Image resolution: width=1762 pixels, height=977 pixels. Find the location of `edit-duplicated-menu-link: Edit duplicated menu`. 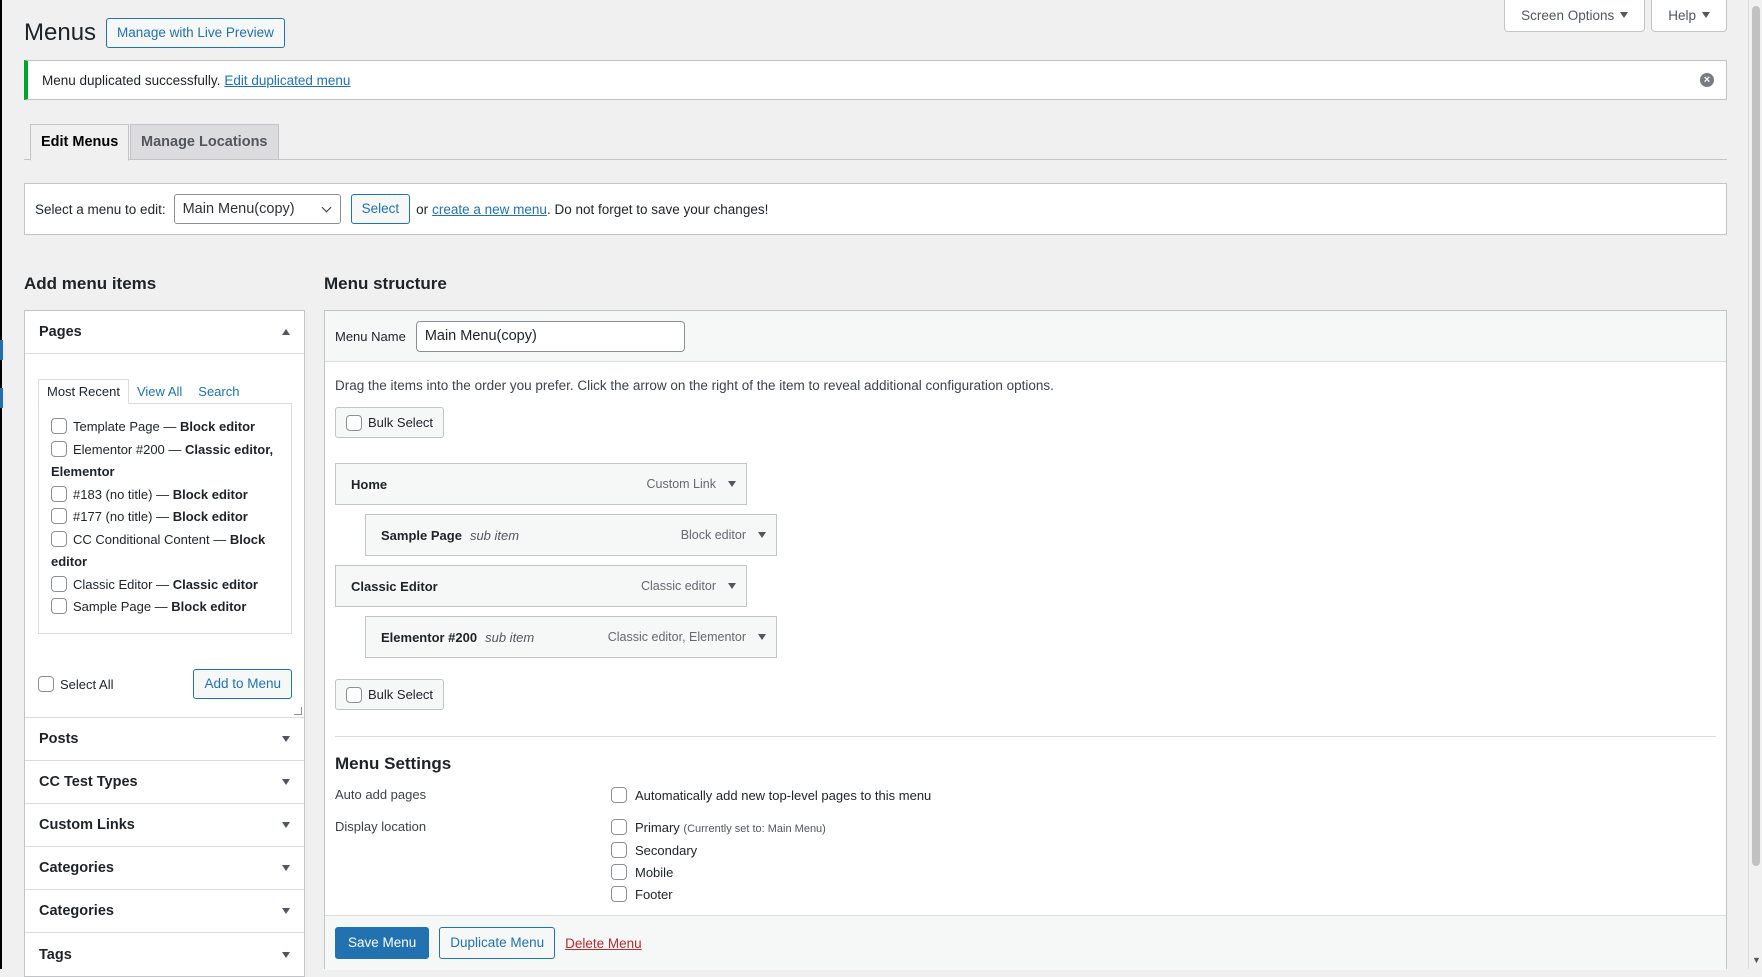

edit-duplicated-menu-link: Edit duplicated menu is located at coordinates (287, 80).